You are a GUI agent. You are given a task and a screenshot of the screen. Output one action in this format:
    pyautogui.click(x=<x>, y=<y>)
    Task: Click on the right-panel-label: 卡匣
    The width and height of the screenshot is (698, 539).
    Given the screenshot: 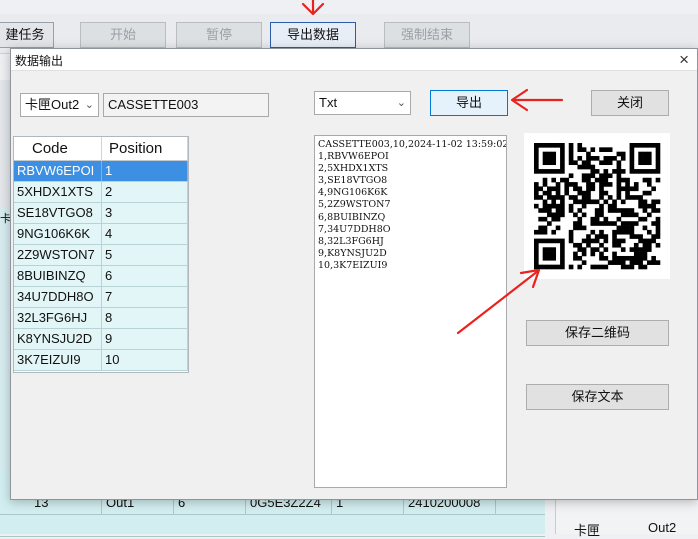 What is the action you would take?
    pyautogui.click(x=587, y=530)
    